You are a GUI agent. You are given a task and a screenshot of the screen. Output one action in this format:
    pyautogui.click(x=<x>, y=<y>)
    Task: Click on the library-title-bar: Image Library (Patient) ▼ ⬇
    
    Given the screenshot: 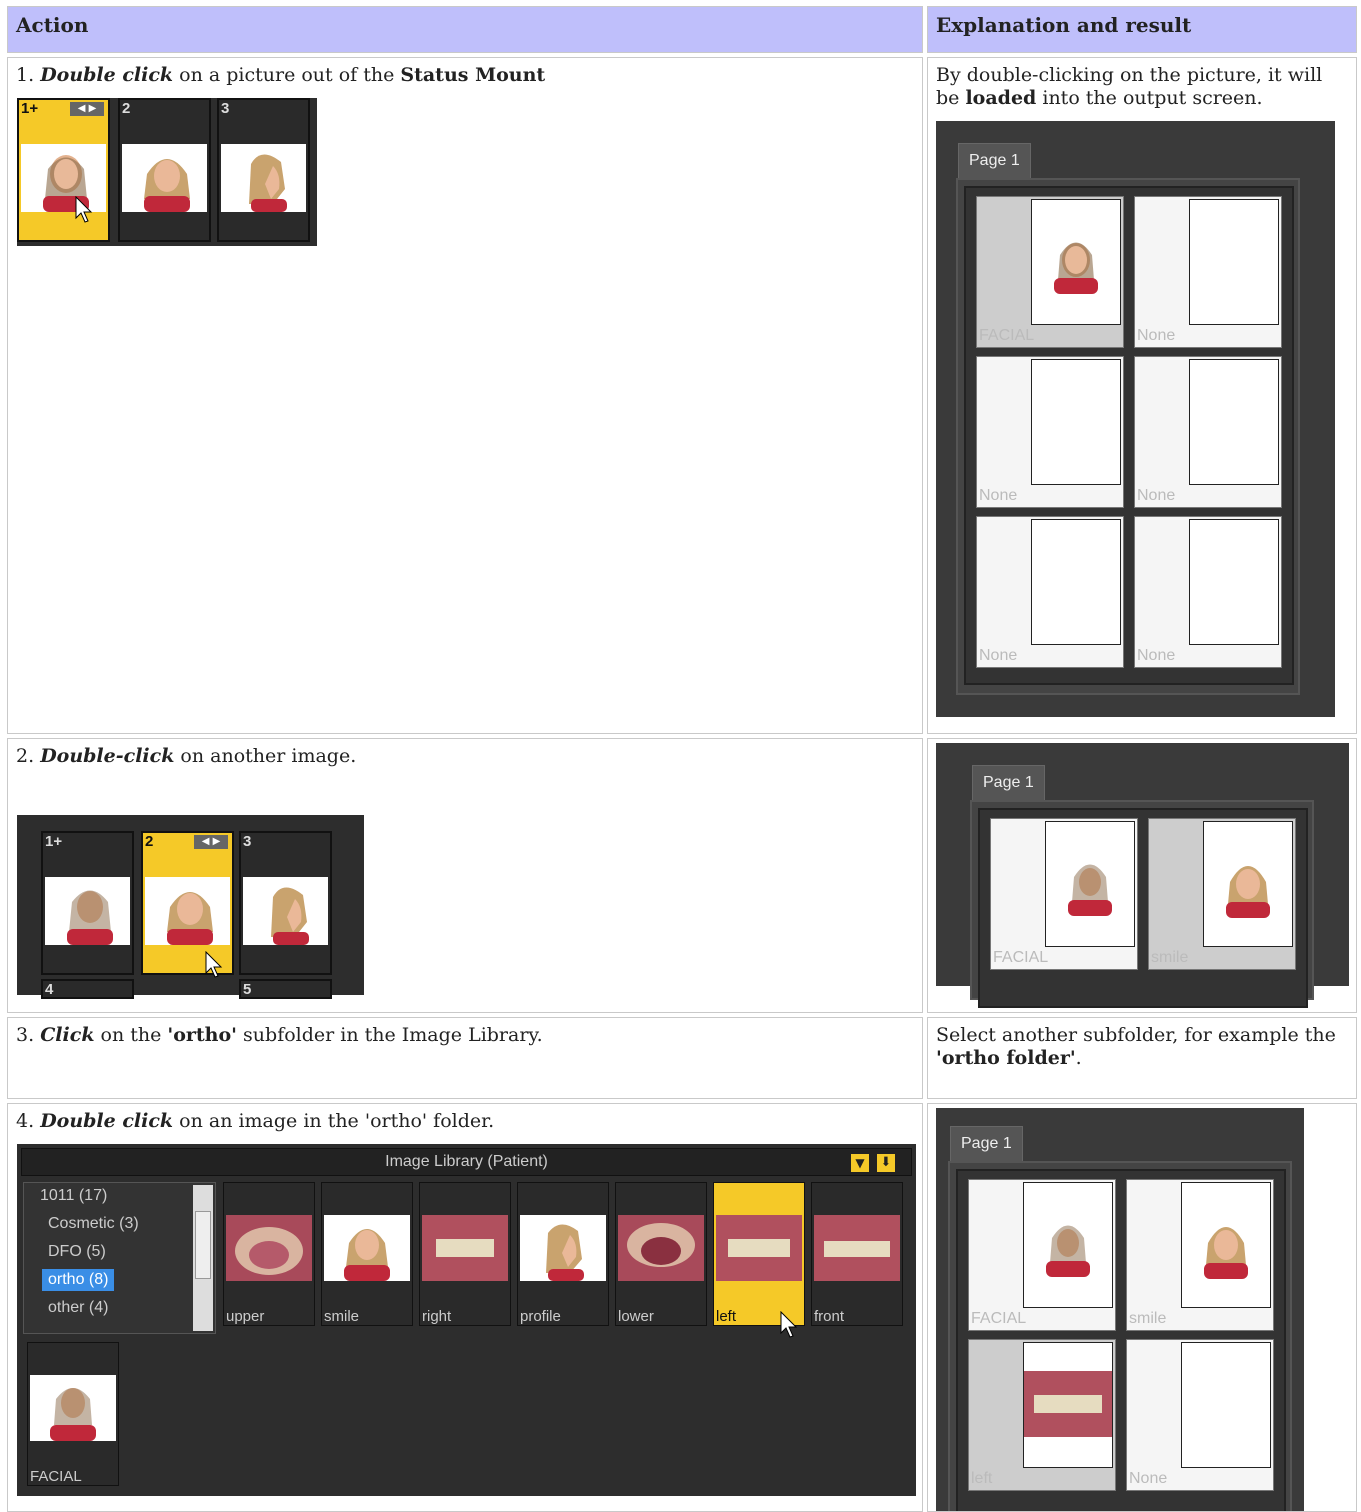 What is the action you would take?
    pyautogui.click(x=466, y=1162)
    